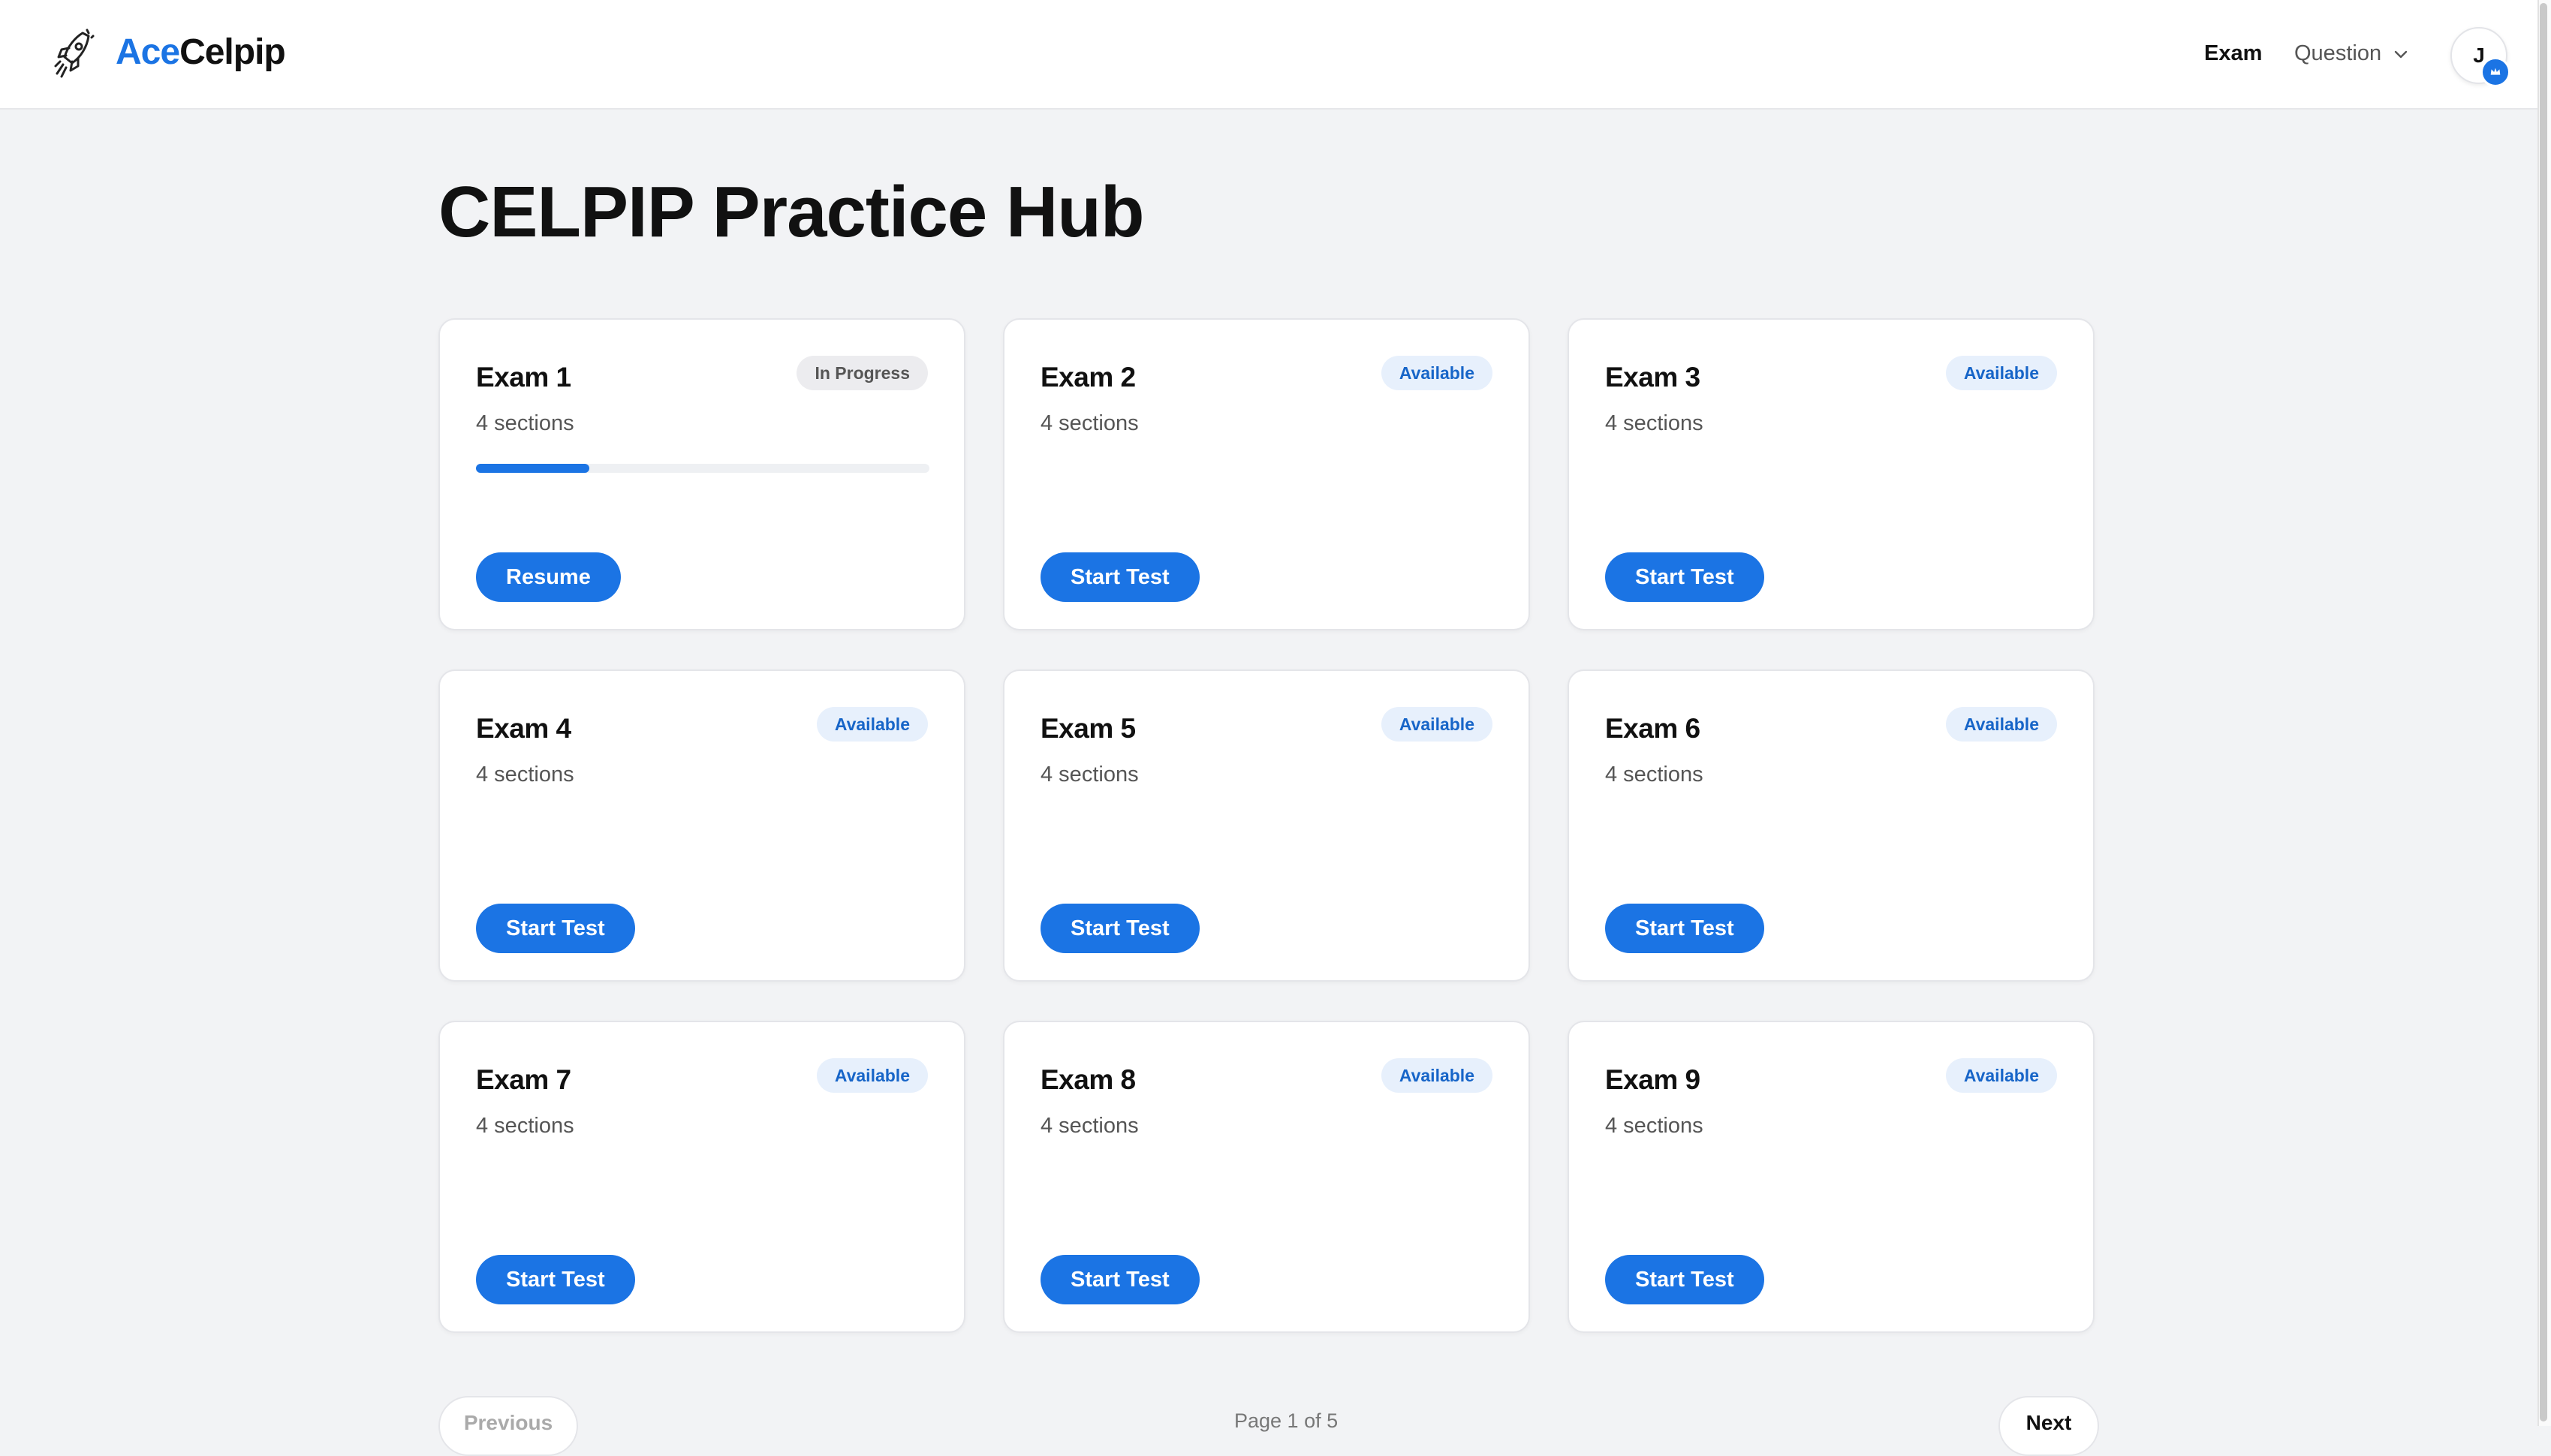 The height and width of the screenshot is (1456, 2551). Describe the element at coordinates (1266, 825) in the screenshot. I see `exam-card: Exam 5 Available 4 sections Start Test` at that location.